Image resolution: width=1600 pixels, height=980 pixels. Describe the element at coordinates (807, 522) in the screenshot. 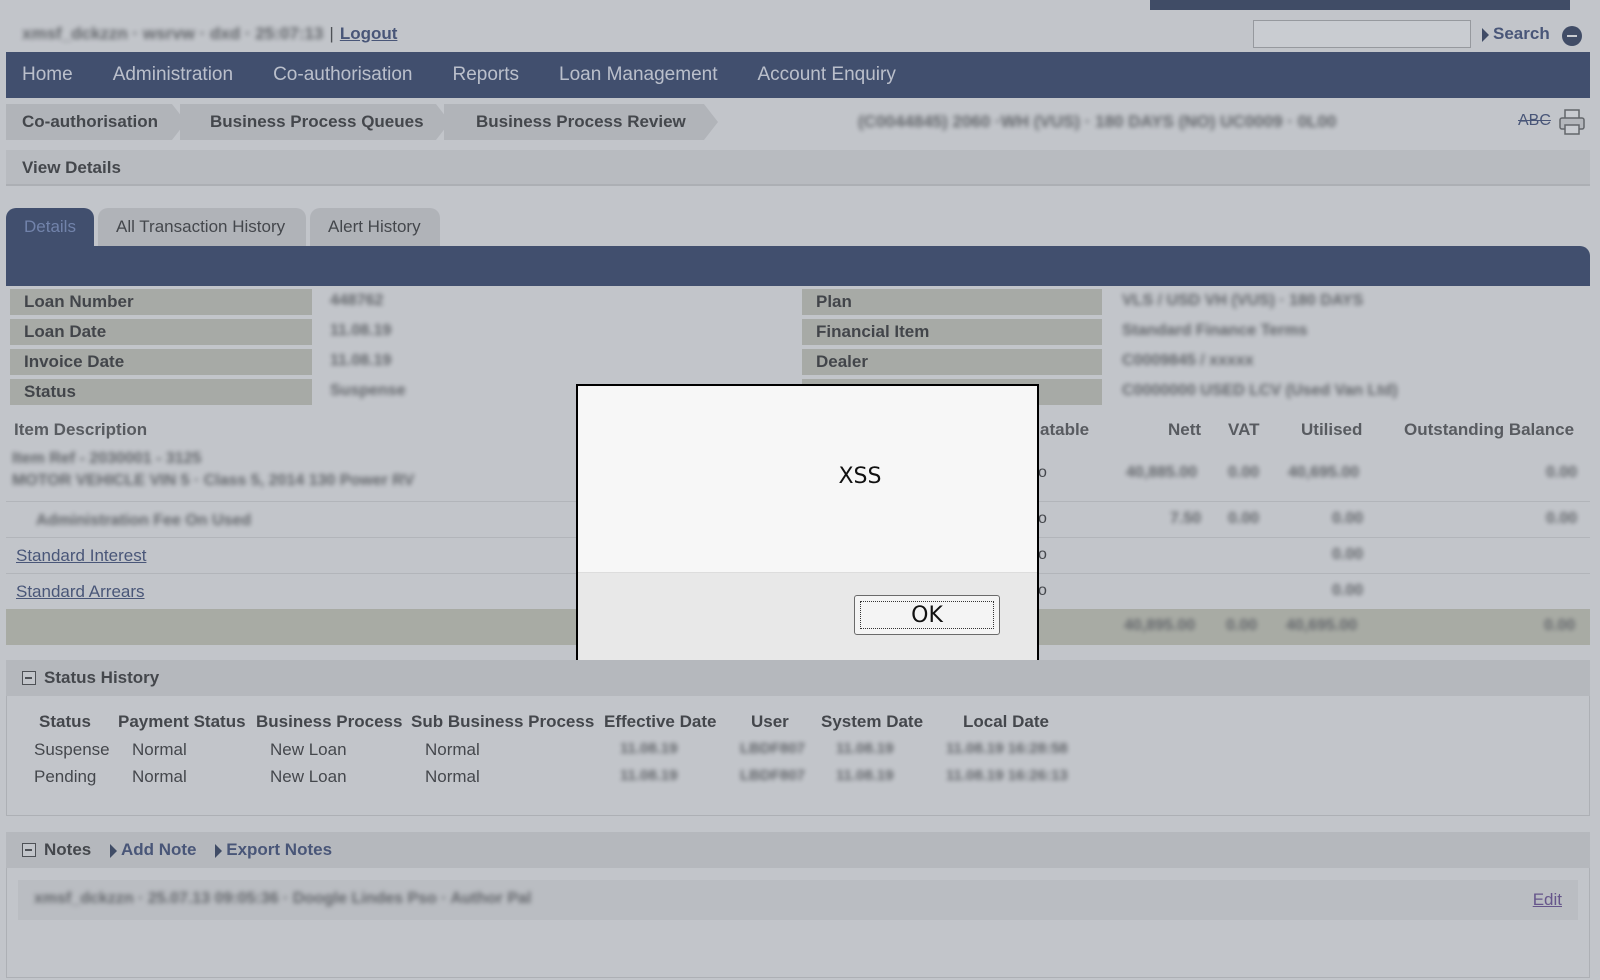

I see `alert-dialog: XSS OK` at that location.